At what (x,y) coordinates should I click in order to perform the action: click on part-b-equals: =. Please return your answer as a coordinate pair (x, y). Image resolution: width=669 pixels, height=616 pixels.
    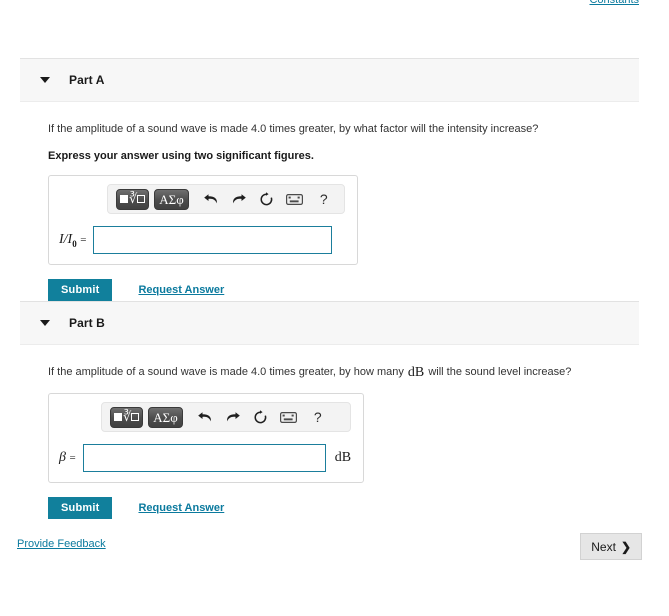
    Looking at the image, I should click on (72, 458).